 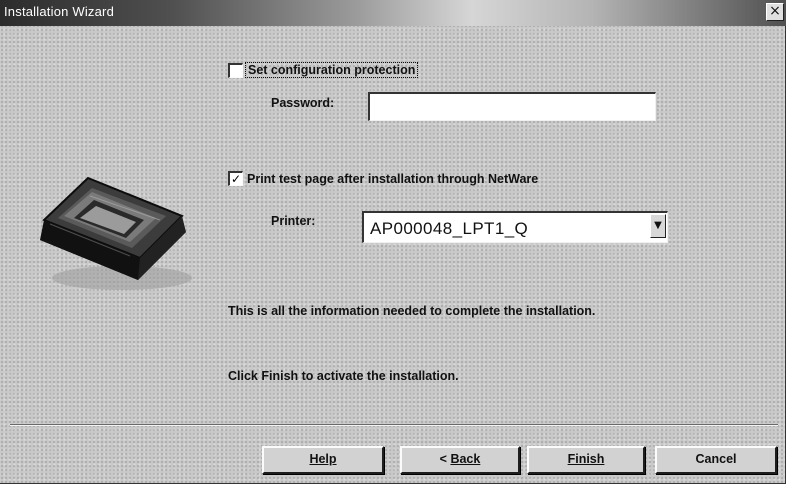 I want to click on help-button-label: Help, so click(x=323, y=459).